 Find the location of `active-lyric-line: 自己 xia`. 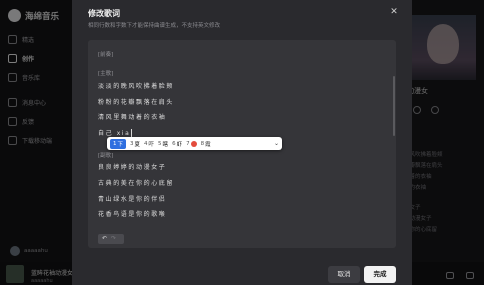

active-lyric-line: 自己 xia is located at coordinates (115, 132).